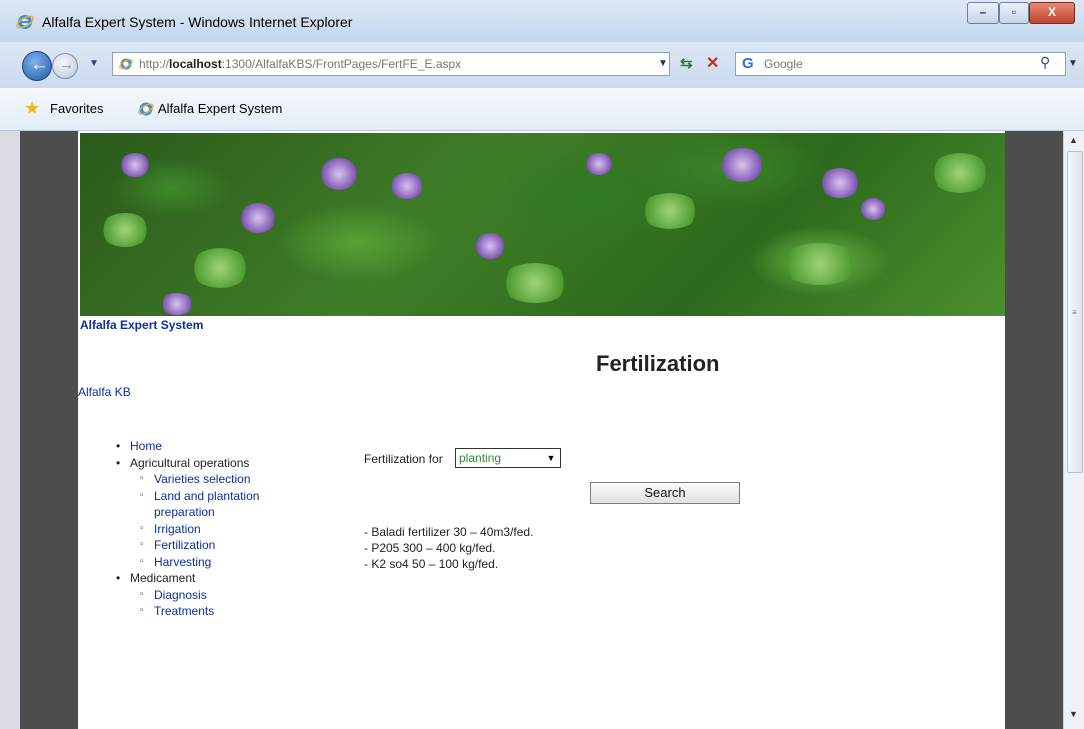 This screenshot has width=1084, height=729. I want to click on fertilization-for-label: Fertilization for, so click(403, 459).